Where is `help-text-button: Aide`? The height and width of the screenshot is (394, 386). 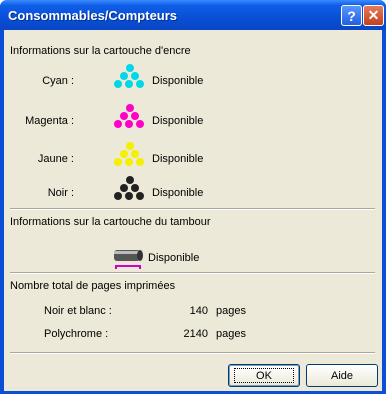
help-text-button: Aide is located at coordinates (342, 375).